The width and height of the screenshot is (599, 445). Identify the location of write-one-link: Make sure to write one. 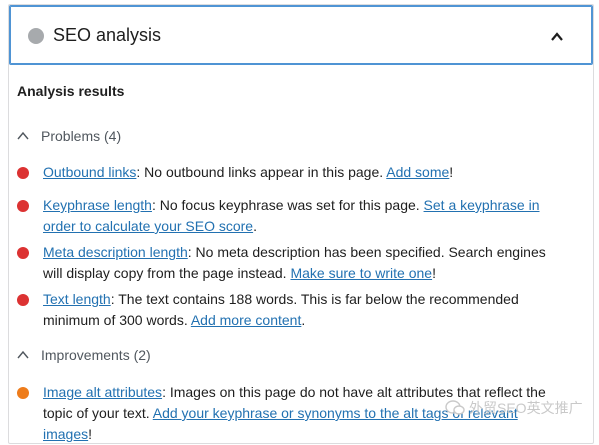
(361, 273).